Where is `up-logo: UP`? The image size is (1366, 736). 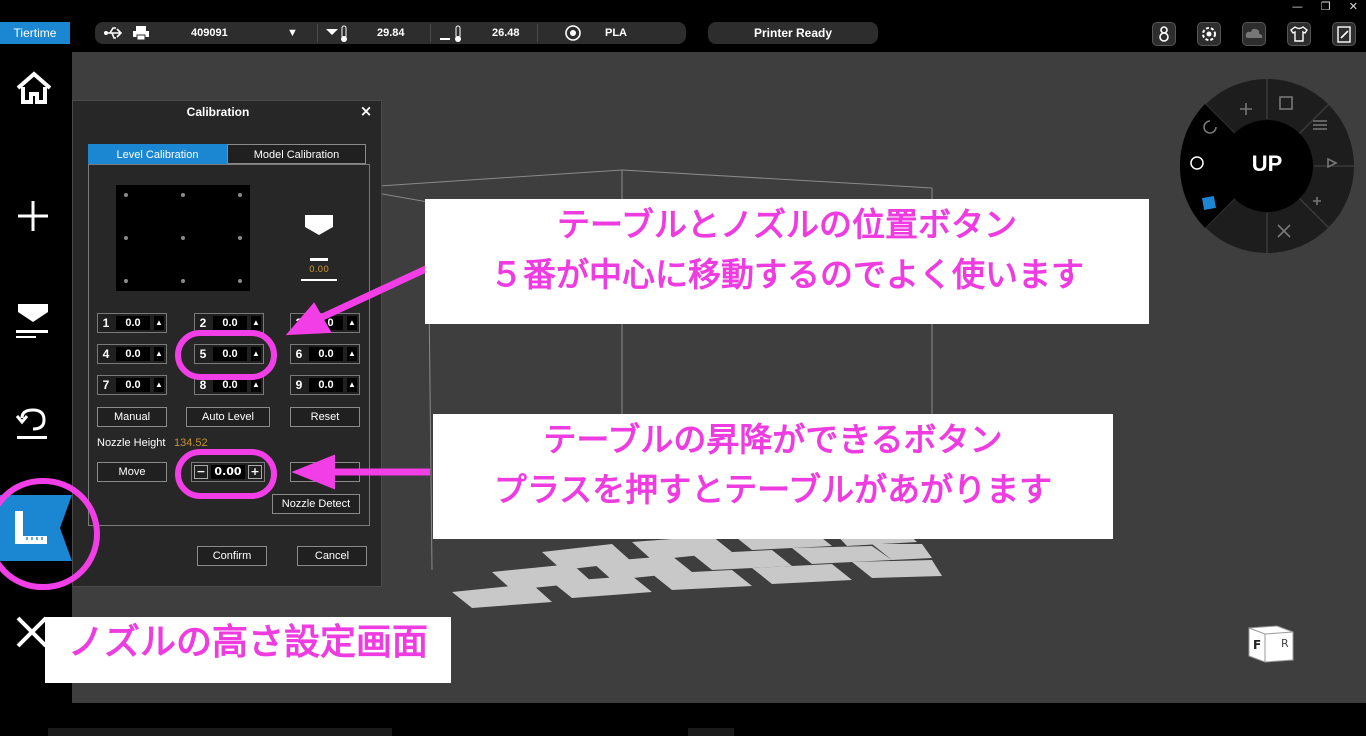 up-logo: UP is located at coordinates (1267, 166).